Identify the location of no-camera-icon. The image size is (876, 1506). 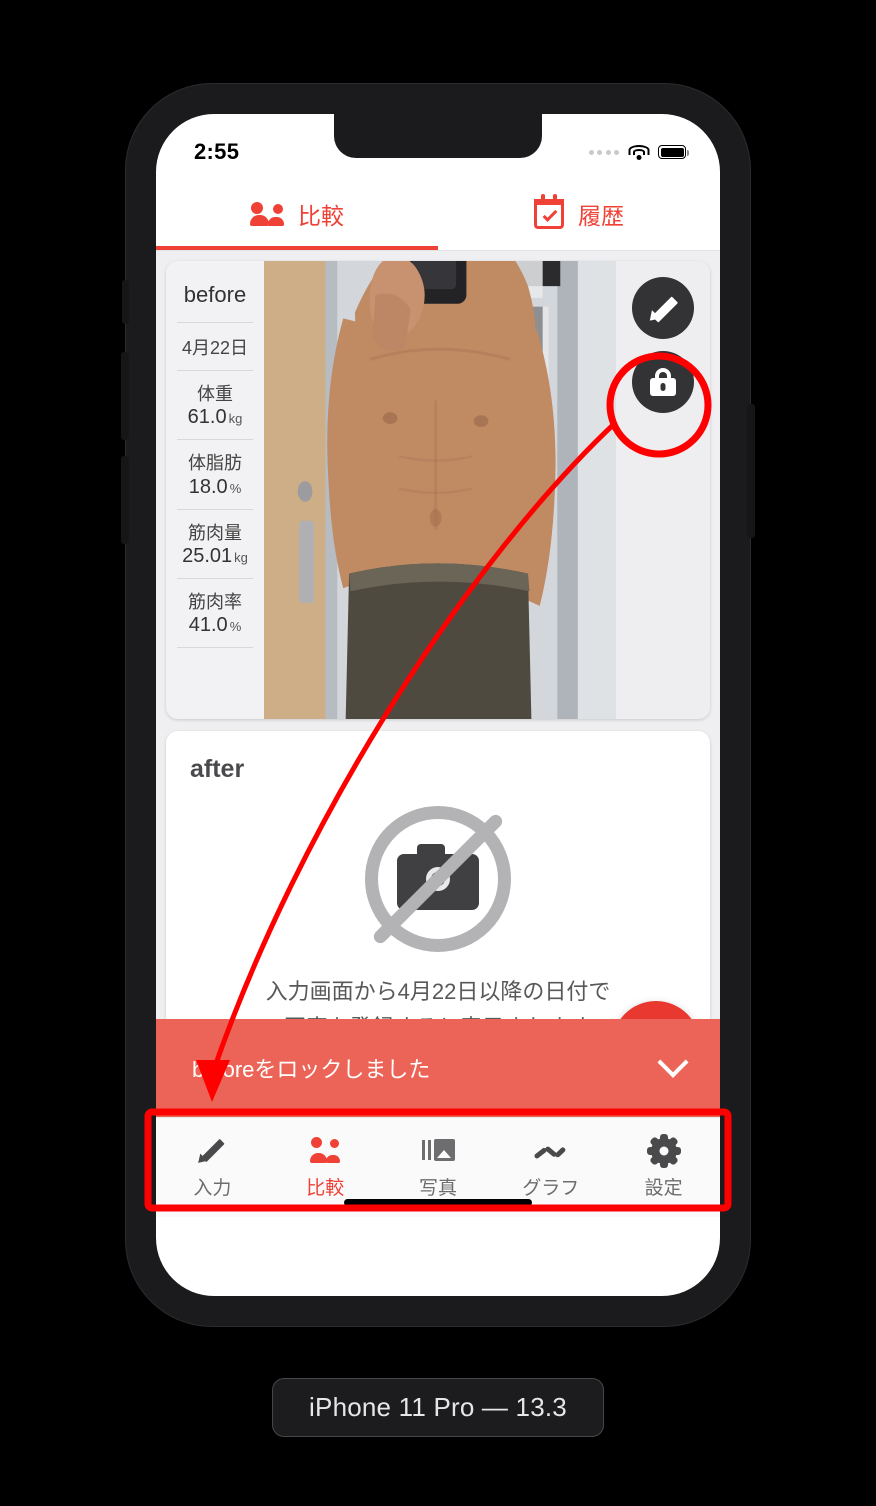
(438, 879).